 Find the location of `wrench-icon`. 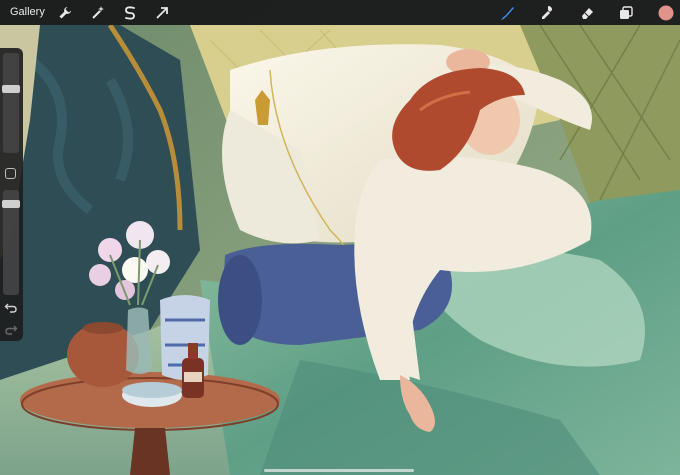

wrench-icon is located at coordinates (65, 13).